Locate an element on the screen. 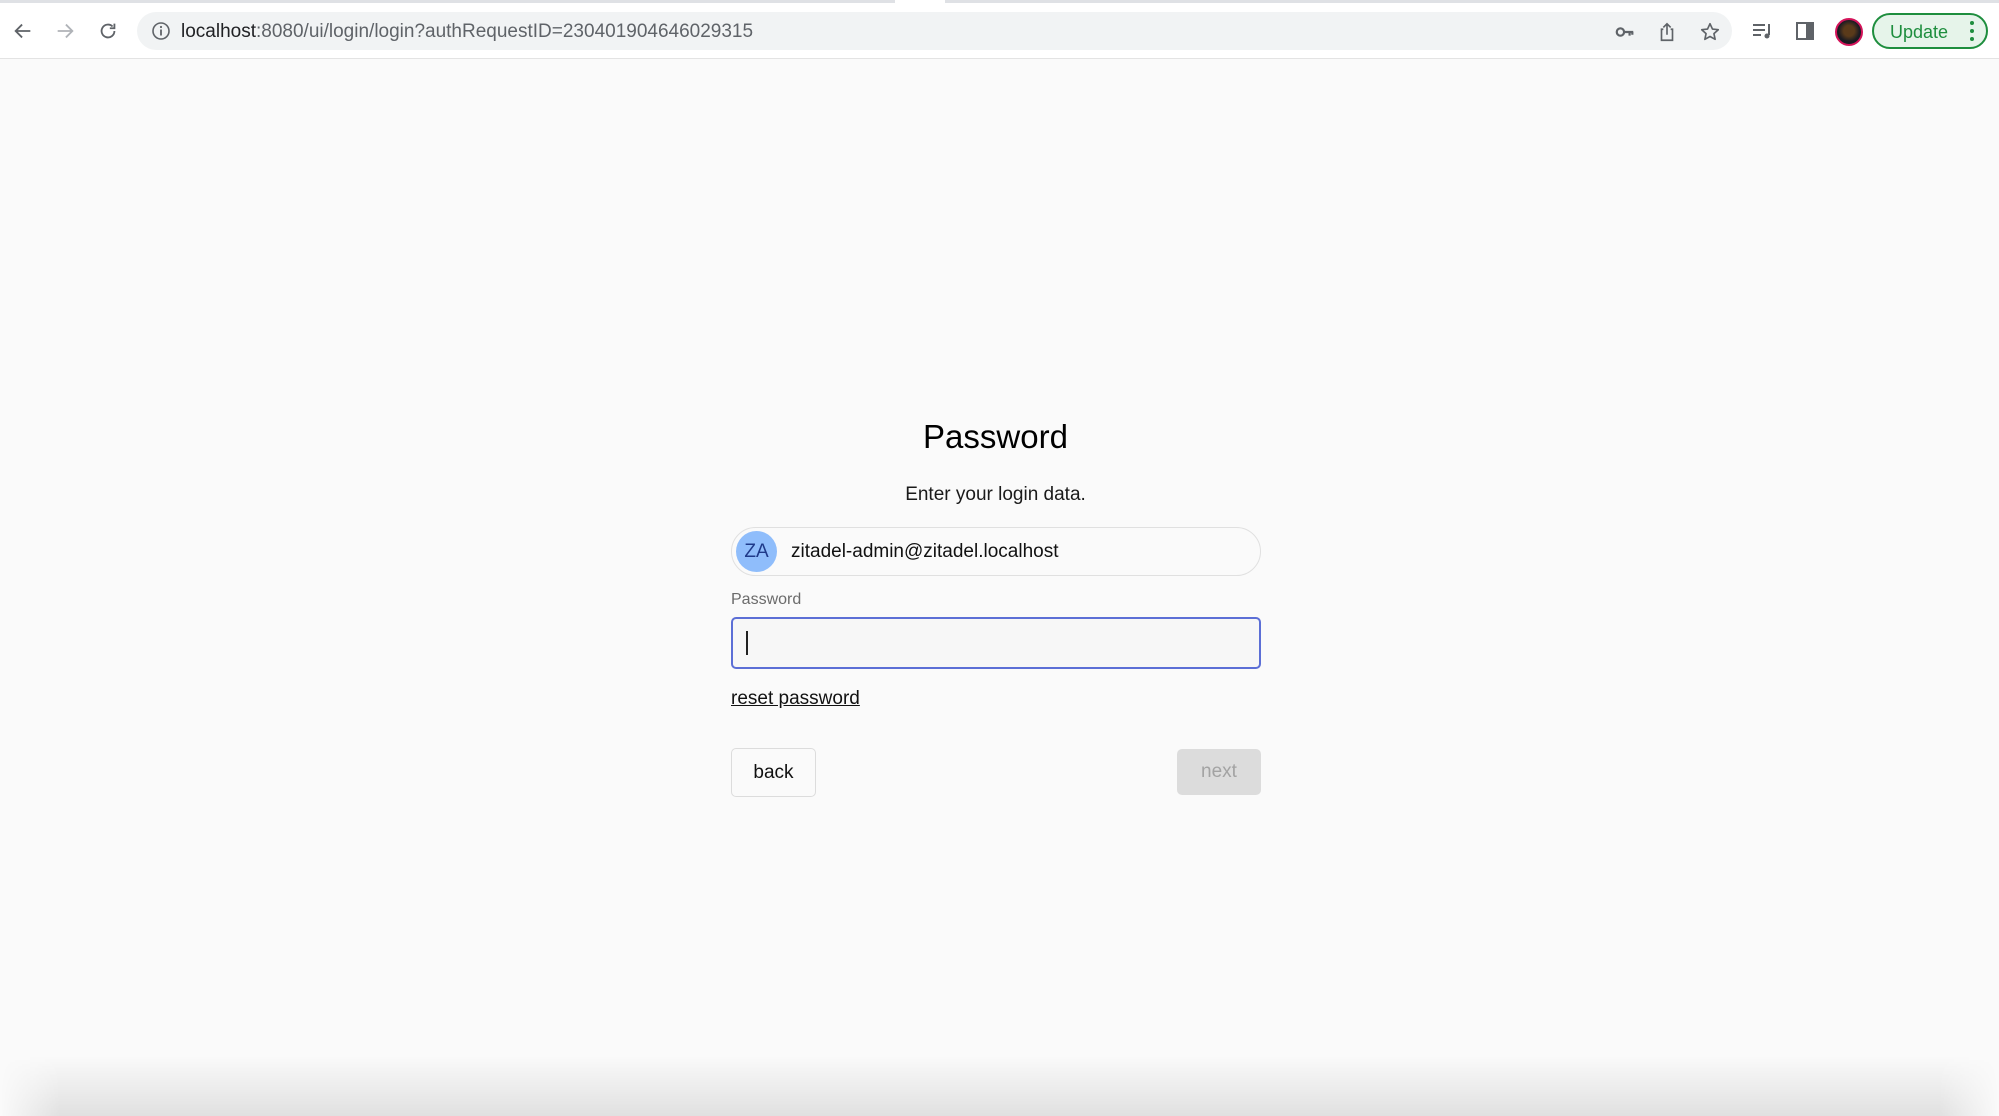 The width and height of the screenshot is (1999, 1116). side-panel-icon is located at coordinates (1805, 31).